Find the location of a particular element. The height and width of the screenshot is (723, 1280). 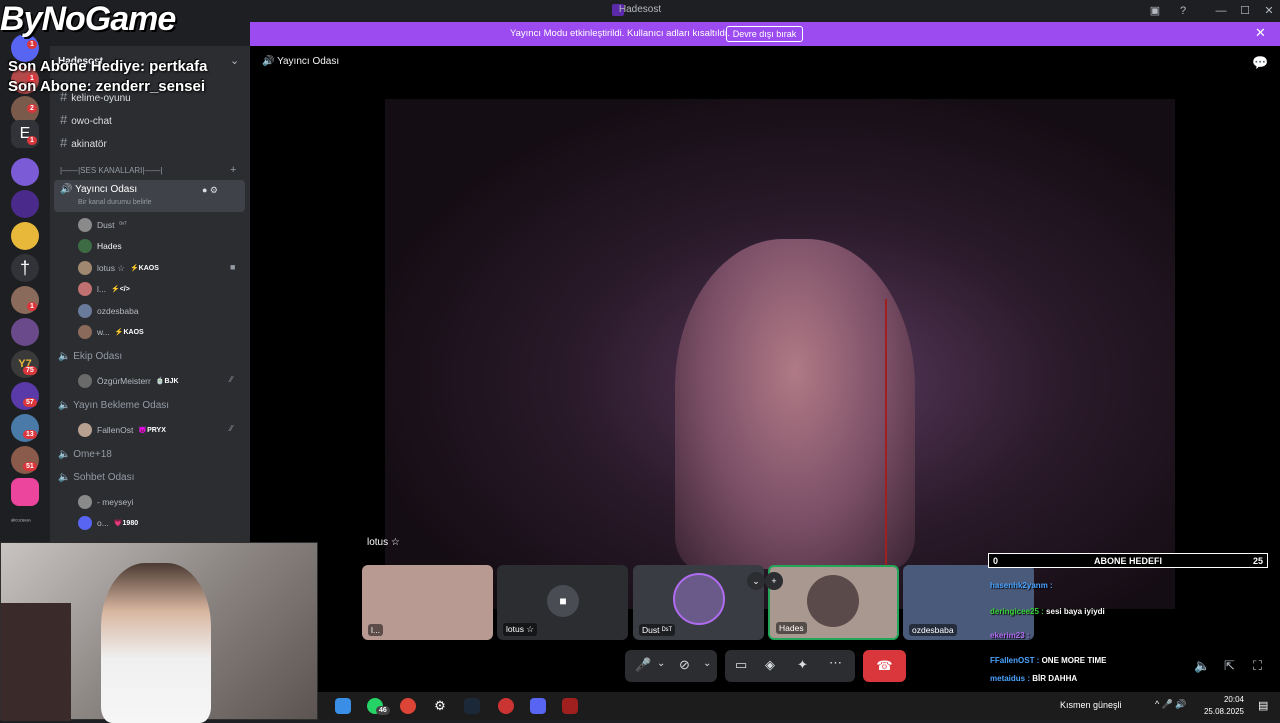

webcam-overlay is located at coordinates (159, 632).